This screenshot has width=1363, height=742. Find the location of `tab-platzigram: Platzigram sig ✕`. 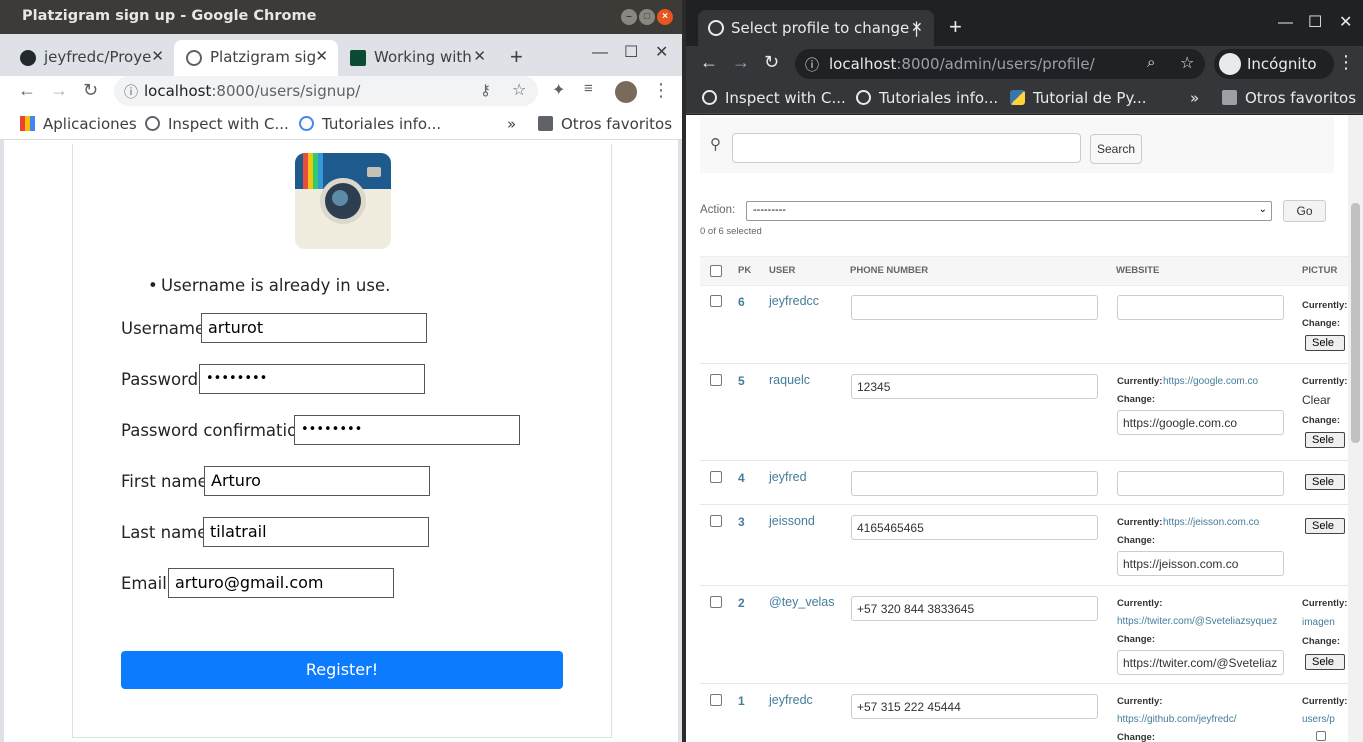

tab-platzigram: Platzigram sig ✕ is located at coordinates (256, 58).